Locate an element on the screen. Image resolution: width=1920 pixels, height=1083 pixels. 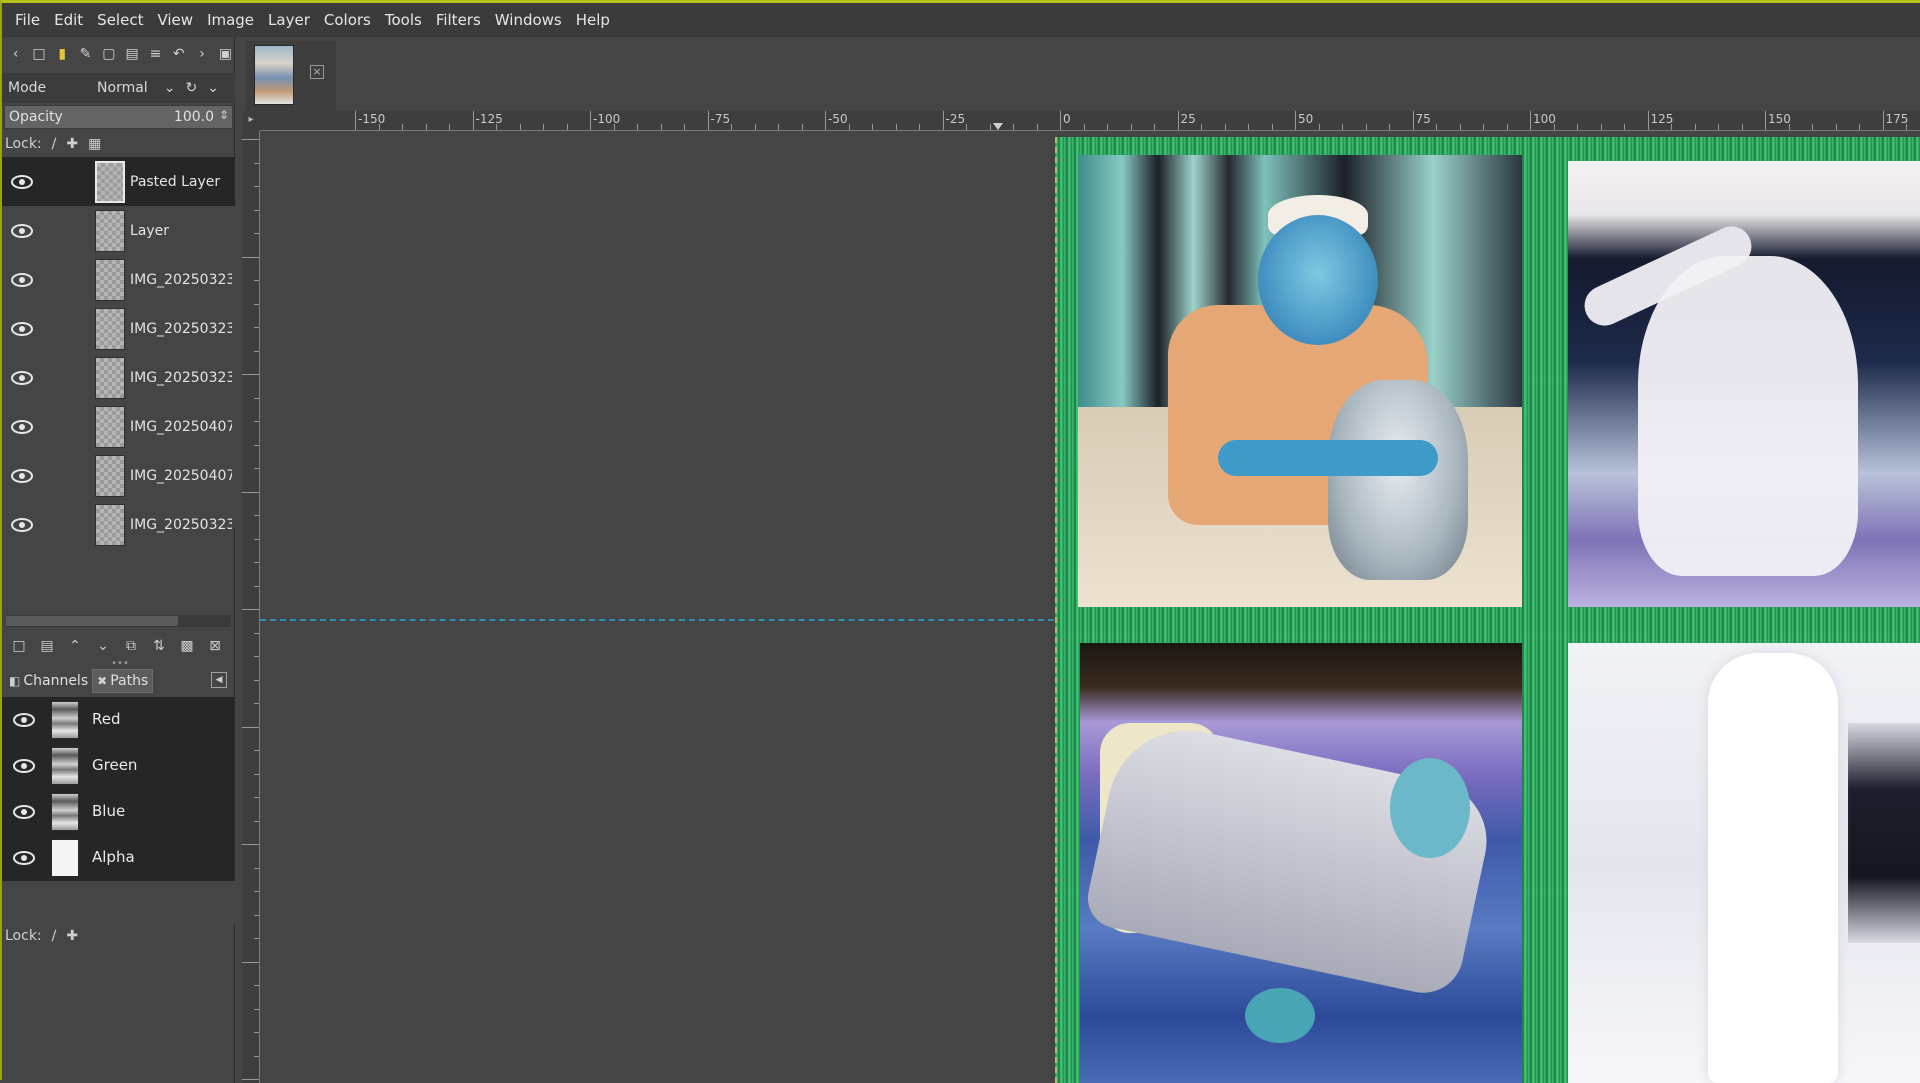
menu-view: View is located at coordinates (175, 20).